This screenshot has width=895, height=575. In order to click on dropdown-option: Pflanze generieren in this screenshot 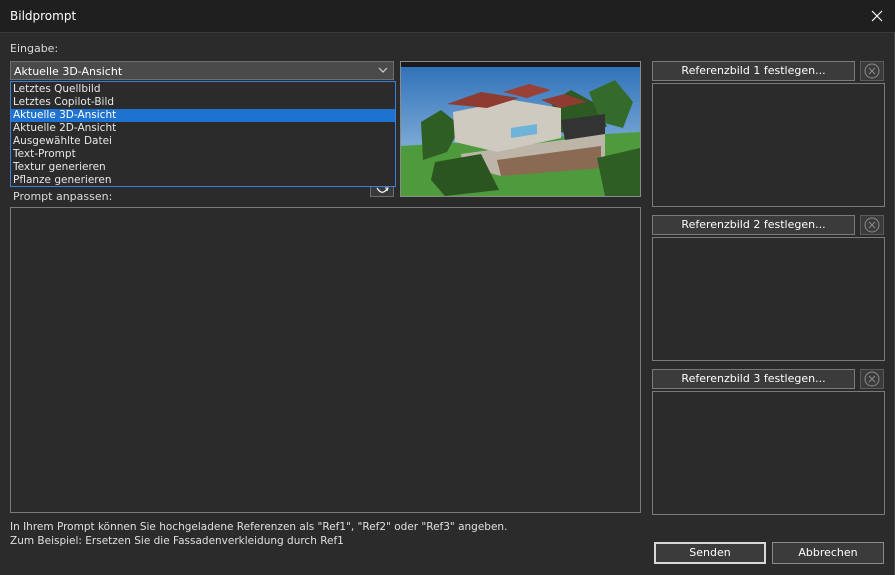, I will do `click(203, 180)`.